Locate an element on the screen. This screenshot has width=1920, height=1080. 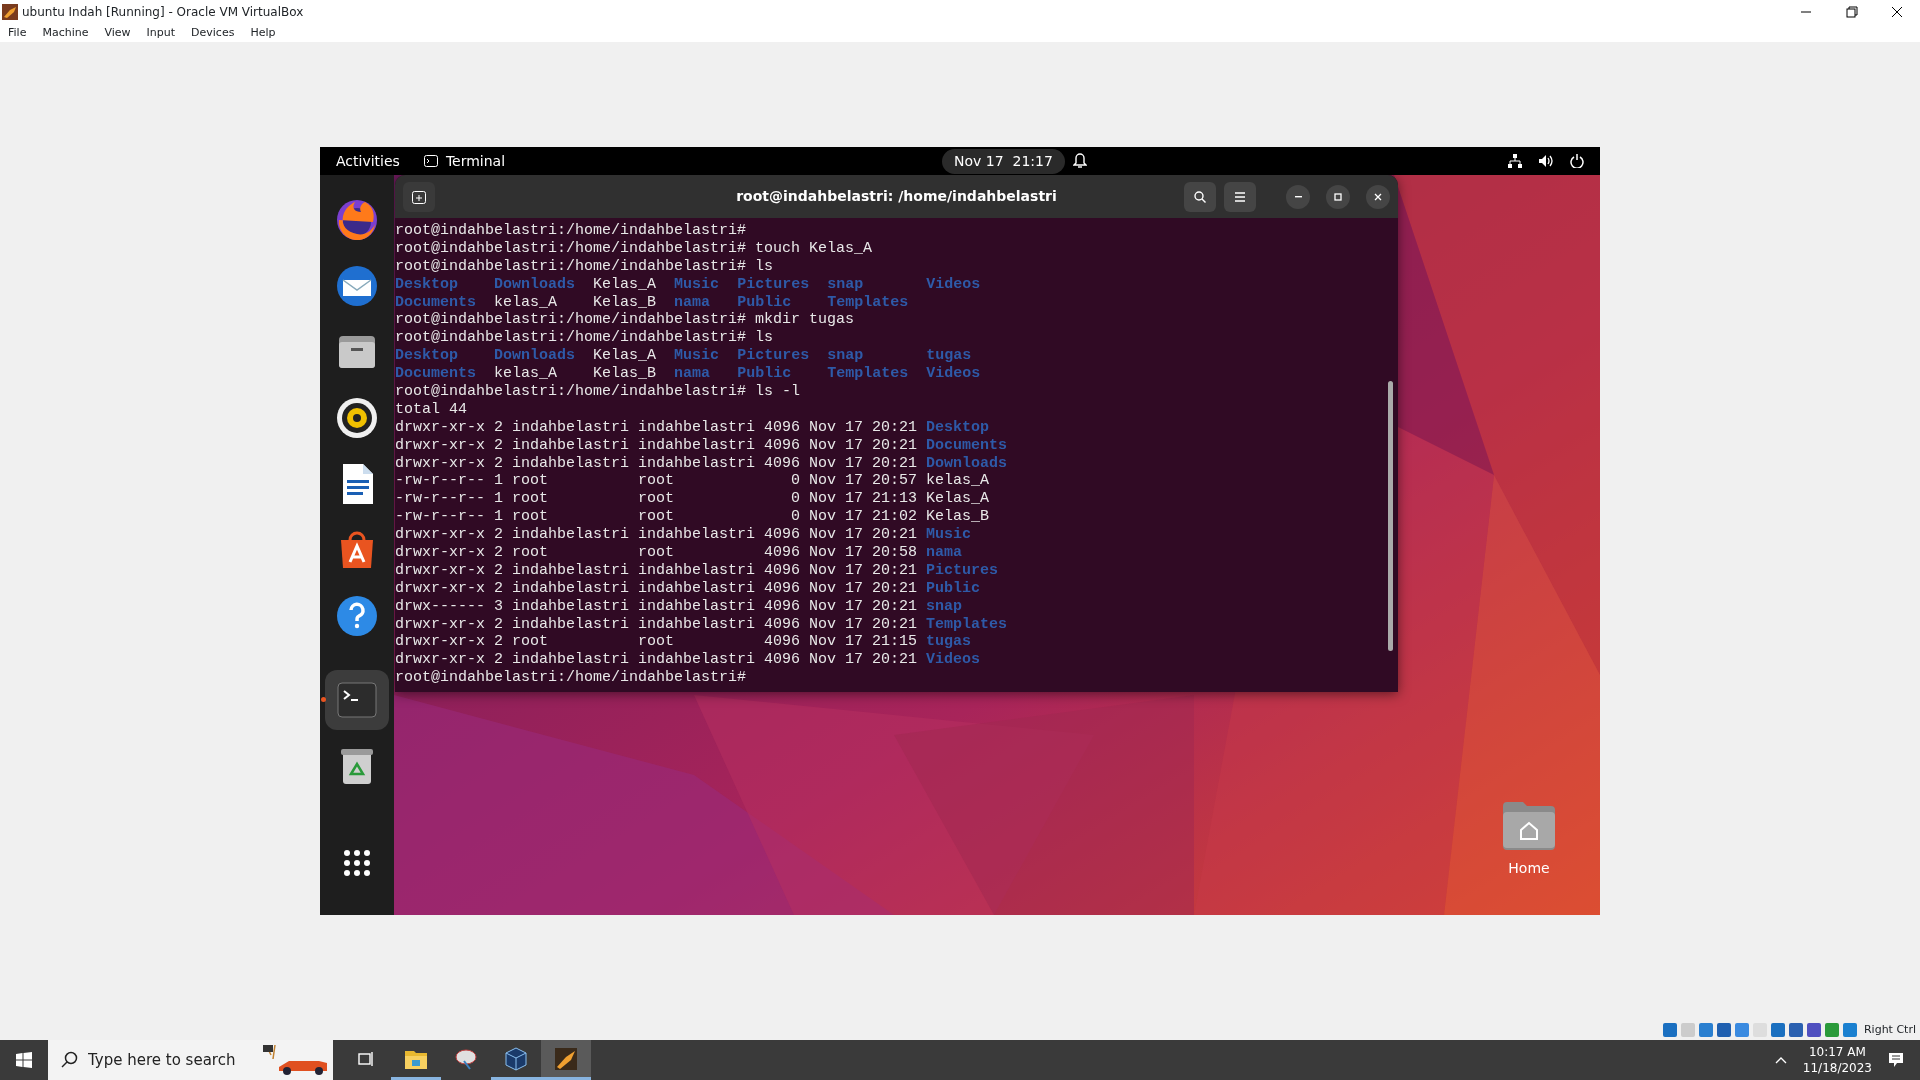
home-folder-icon is located at coordinates (1529, 825).